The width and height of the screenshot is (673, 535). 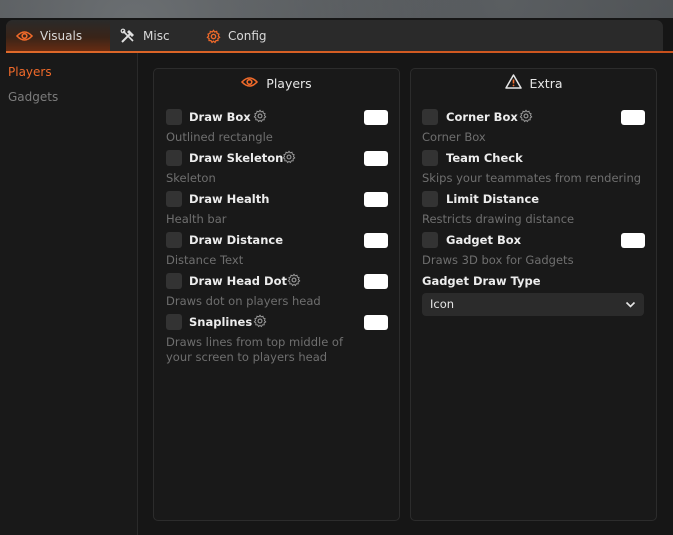 What do you see at coordinates (532, 178) in the screenshot?
I see `team-check-description: Skips your teammates from rendering` at bounding box center [532, 178].